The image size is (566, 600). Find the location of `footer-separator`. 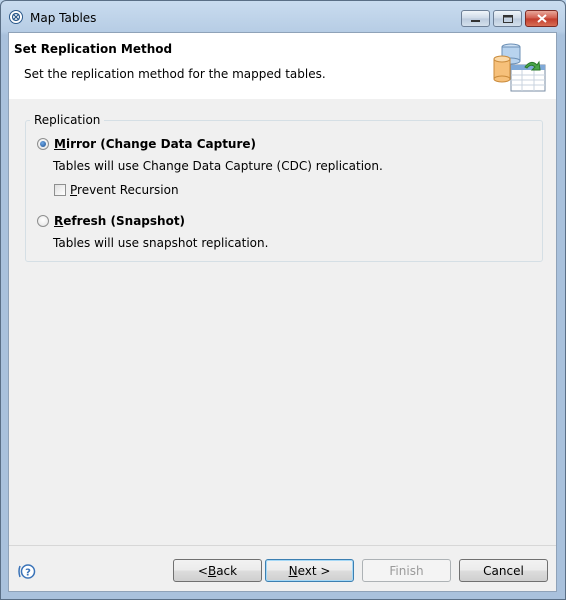

footer-separator is located at coordinates (282, 545).